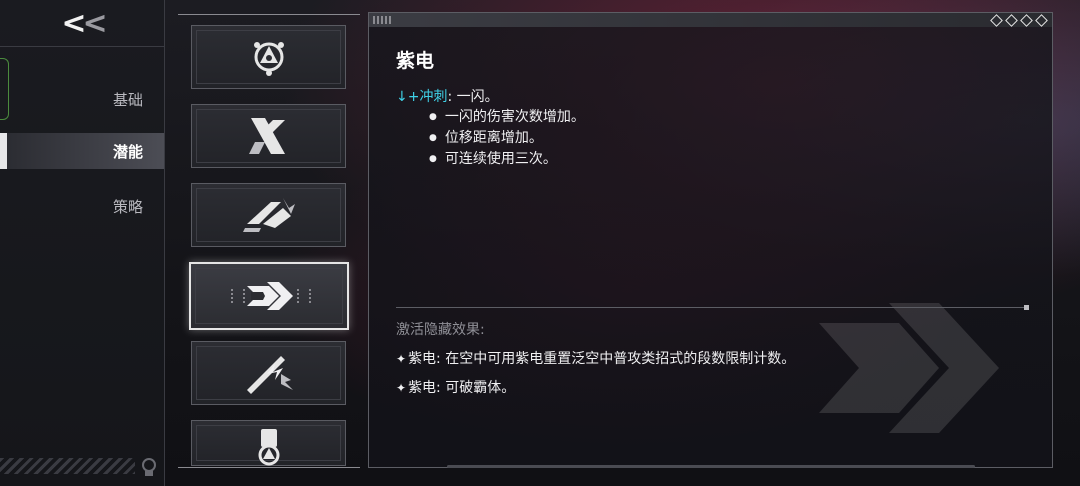 This screenshot has height=486, width=1080. What do you see at coordinates (710, 20) in the screenshot?
I see `panel-header-bar` at bounding box center [710, 20].